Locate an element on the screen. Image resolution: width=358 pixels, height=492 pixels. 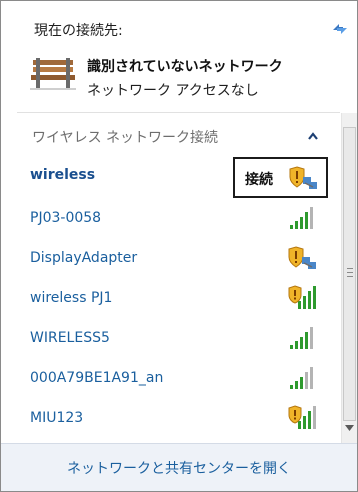
network-name: MIU123 is located at coordinates (57, 418).